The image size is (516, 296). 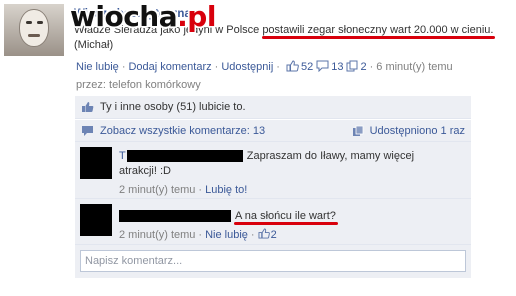 What do you see at coordinates (132, 15) in the screenshot?
I see `page-name-link: Wiedza bezużyteczna` at bounding box center [132, 15].